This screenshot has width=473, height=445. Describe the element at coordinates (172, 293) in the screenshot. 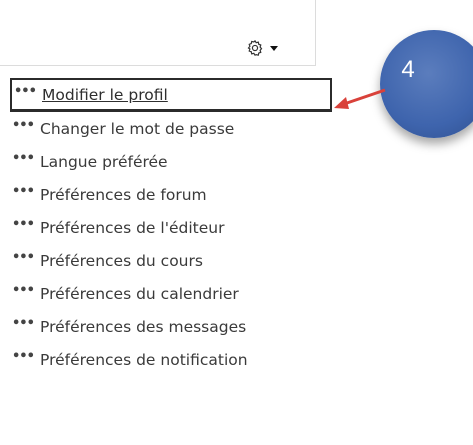

I see `menu-item-preferences-calendrier: ••• Préférences du calendrier` at that location.